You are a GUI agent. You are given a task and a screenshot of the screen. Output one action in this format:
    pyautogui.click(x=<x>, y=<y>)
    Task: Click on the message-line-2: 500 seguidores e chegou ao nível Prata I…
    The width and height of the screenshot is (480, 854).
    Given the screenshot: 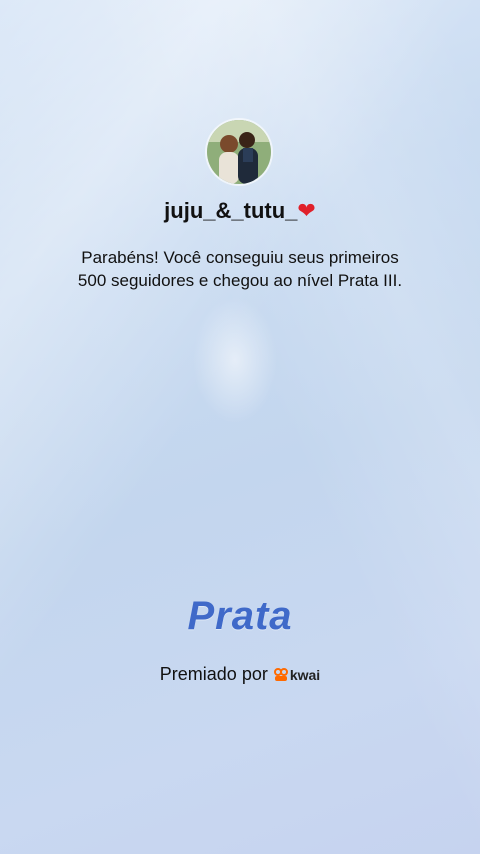 What is the action you would take?
    pyautogui.click(x=240, y=280)
    